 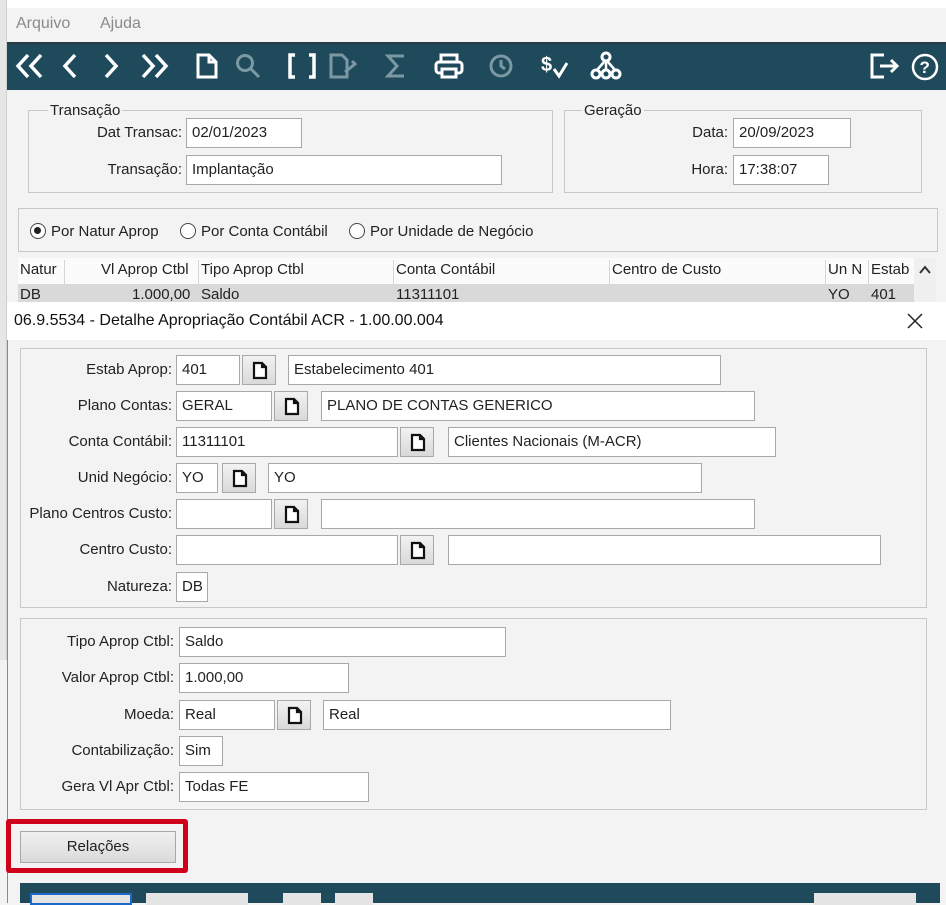 I want to click on plano-contas-desc-field: PLANO DE CONTAS GENERICO, so click(x=538, y=406).